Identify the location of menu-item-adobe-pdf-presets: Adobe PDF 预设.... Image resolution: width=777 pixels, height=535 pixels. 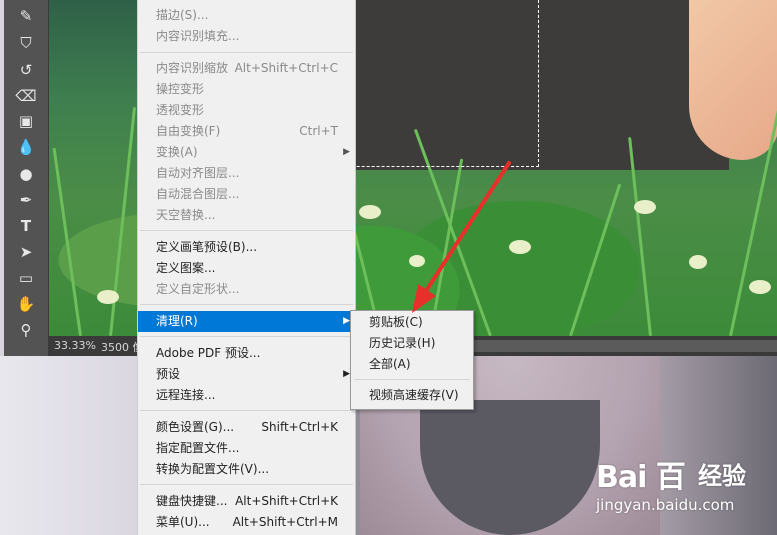
(246, 353).